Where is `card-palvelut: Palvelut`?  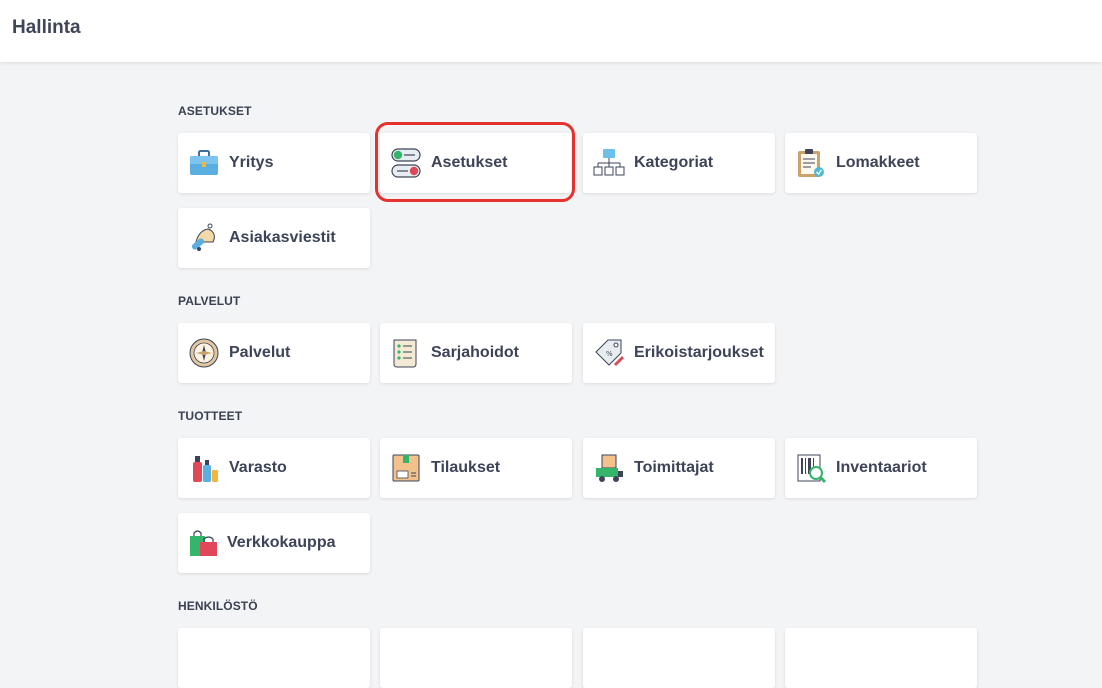
card-palvelut: Palvelut is located at coordinates (274, 353).